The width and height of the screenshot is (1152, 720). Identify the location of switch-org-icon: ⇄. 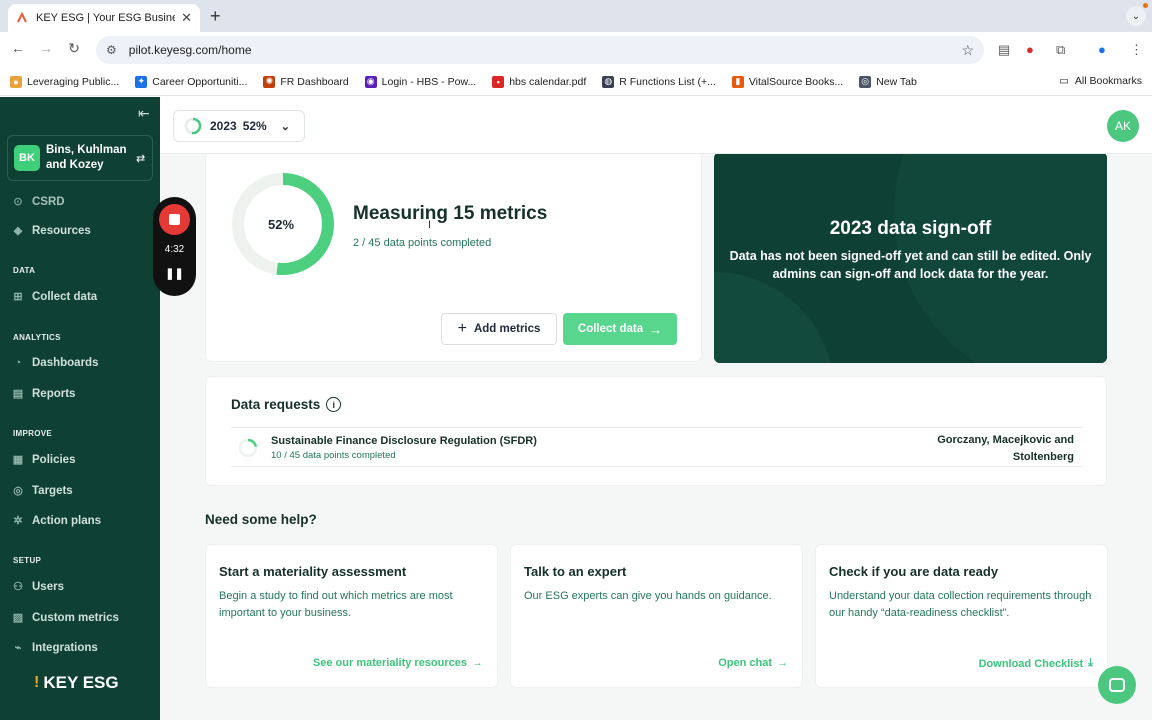
(141, 158).